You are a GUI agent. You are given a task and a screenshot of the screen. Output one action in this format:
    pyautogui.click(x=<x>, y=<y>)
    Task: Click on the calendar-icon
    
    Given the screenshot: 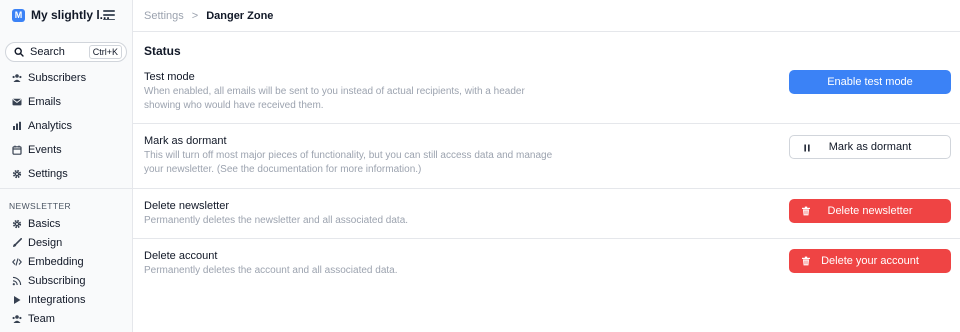 What is the action you would take?
    pyautogui.click(x=17, y=150)
    